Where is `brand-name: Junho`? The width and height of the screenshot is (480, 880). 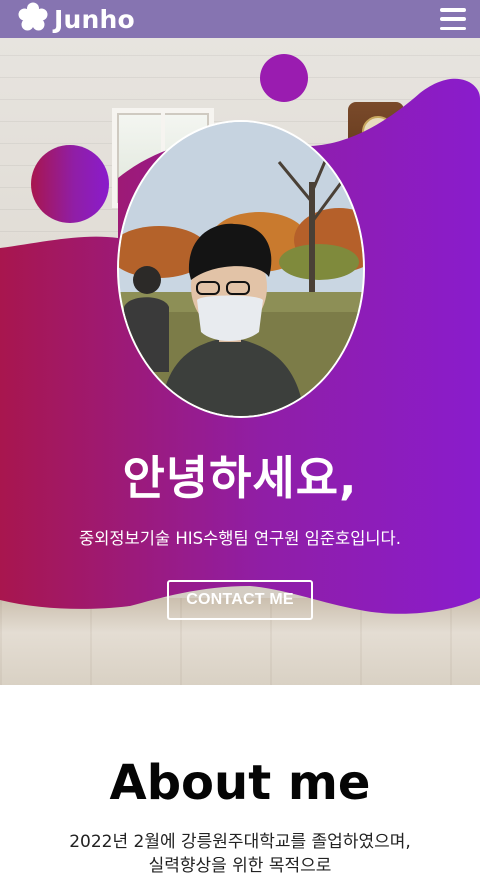
brand-name: Junho is located at coordinates (94, 19).